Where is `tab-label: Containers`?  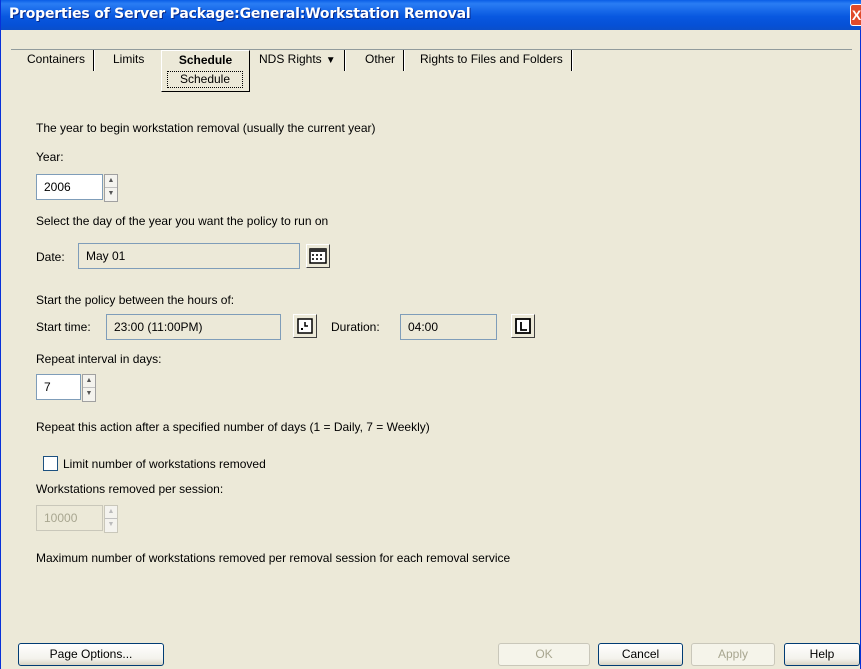 tab-label: Containers is located at coordinates (56, 59).